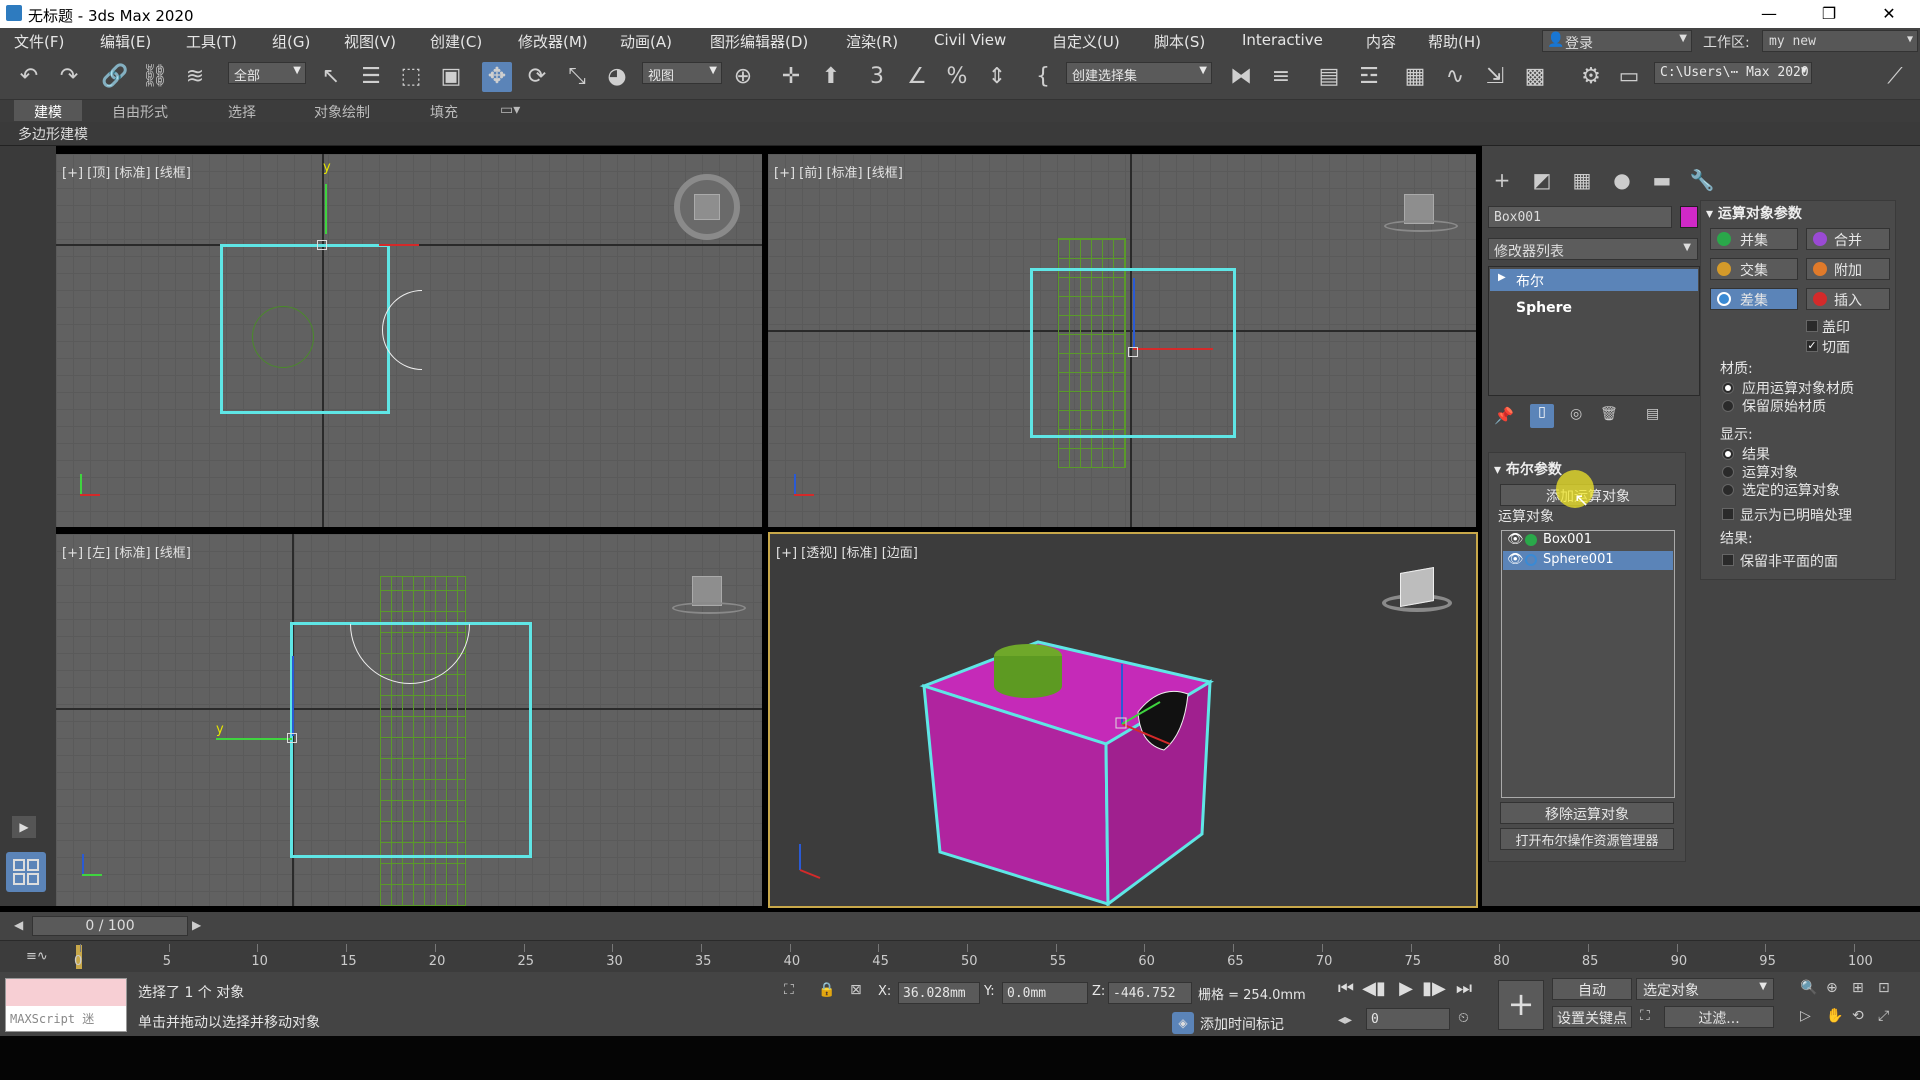  What do you see at coordinates (409, 720) in the screenshot?
I see `viewport-left: [+] [左] [标准] [线框] y` at bounding box center [409, 720].